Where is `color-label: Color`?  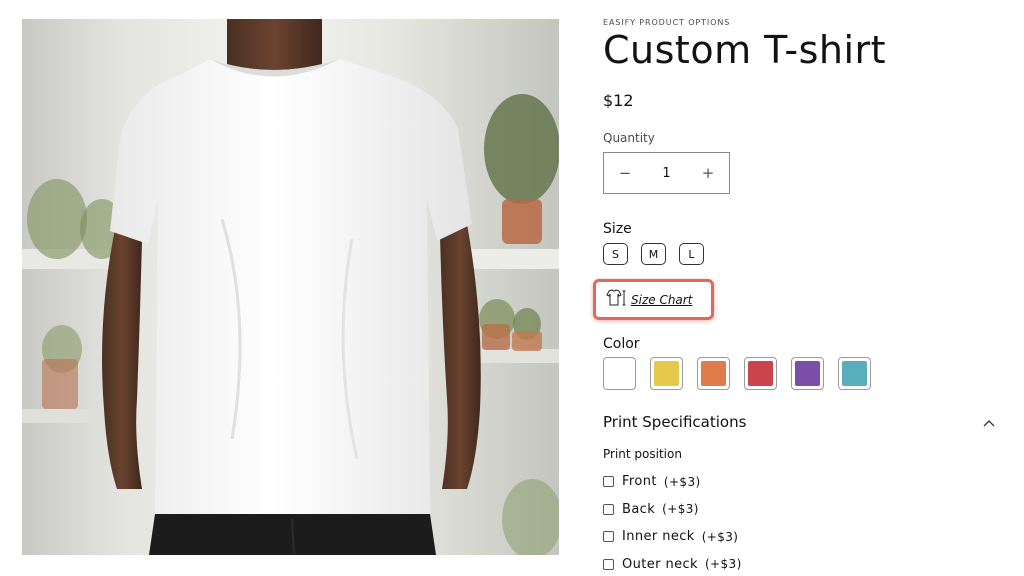
color-label: Color is located at coordinates (621, 344).